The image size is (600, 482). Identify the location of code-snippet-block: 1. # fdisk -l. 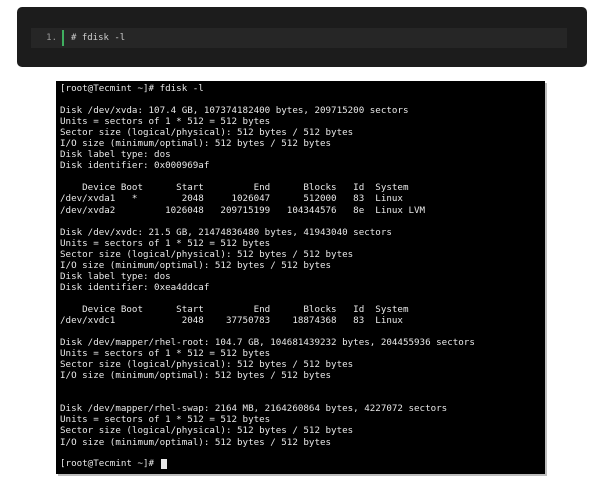
(302, 37).